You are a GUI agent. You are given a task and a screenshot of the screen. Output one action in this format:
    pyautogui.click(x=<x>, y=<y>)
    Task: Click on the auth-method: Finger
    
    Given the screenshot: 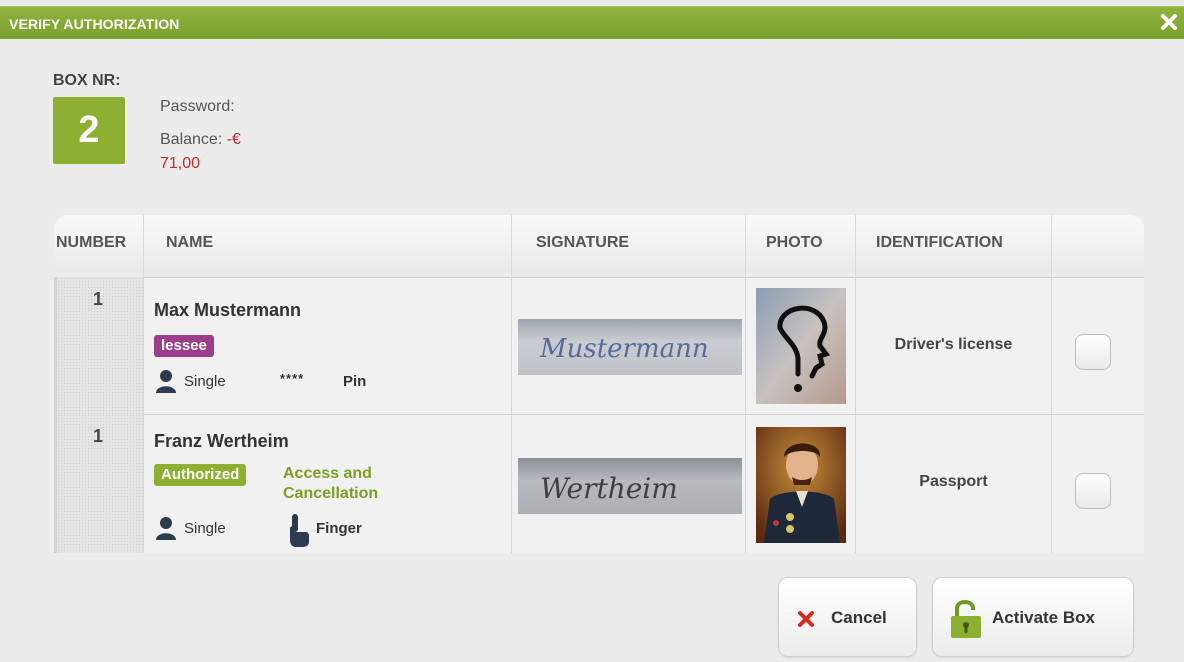 What is the action you would take?
    pyautogui.click(x=339, y=528)
    